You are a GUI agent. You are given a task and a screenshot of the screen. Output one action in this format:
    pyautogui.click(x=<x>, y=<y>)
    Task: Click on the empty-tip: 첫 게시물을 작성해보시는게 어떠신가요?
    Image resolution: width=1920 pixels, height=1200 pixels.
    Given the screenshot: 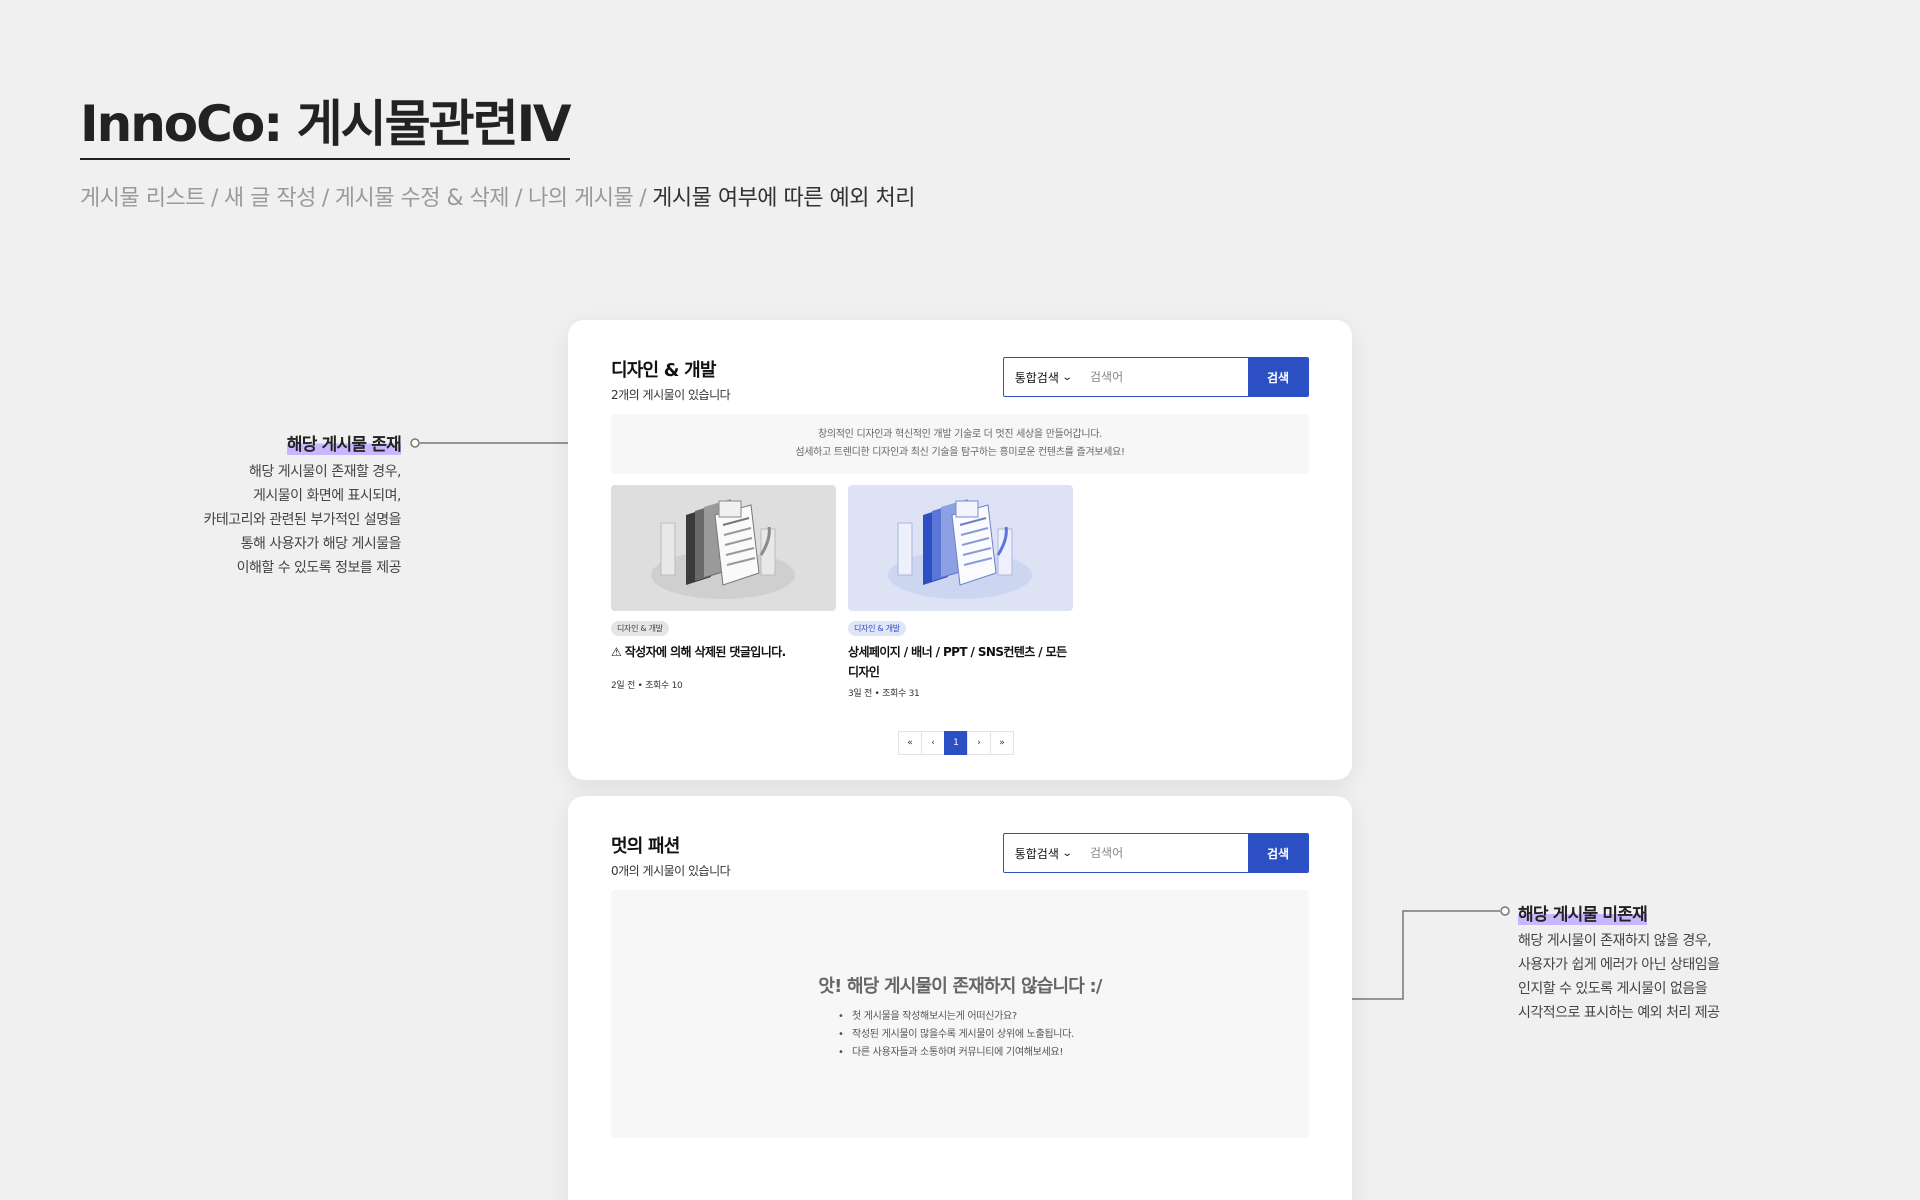 What is the action you would take?
    pyautogui.click(x=956, y=1017)
    